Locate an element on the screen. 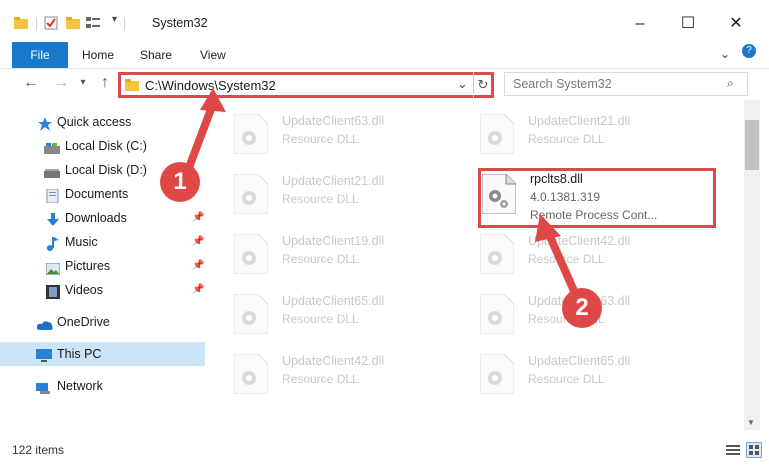  status-item-count: 122 items is located at coordinates (38, 450).